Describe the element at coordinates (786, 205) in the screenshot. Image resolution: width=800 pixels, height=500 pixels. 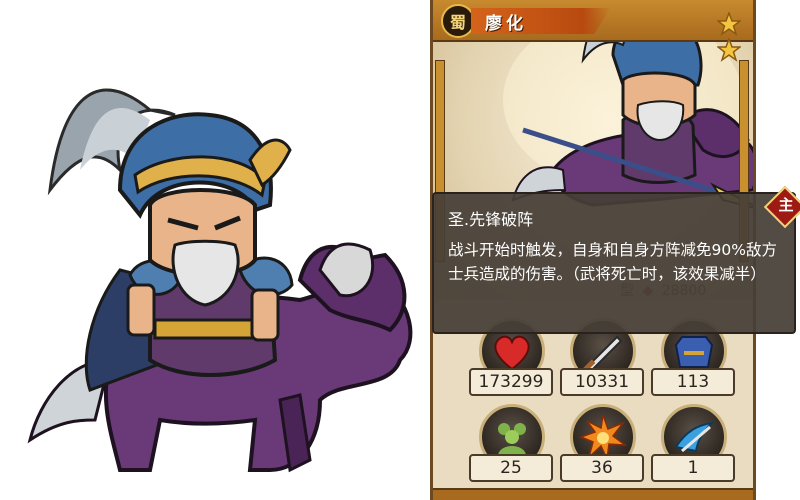
I see `main-skill-badge-label: 主` at that location.